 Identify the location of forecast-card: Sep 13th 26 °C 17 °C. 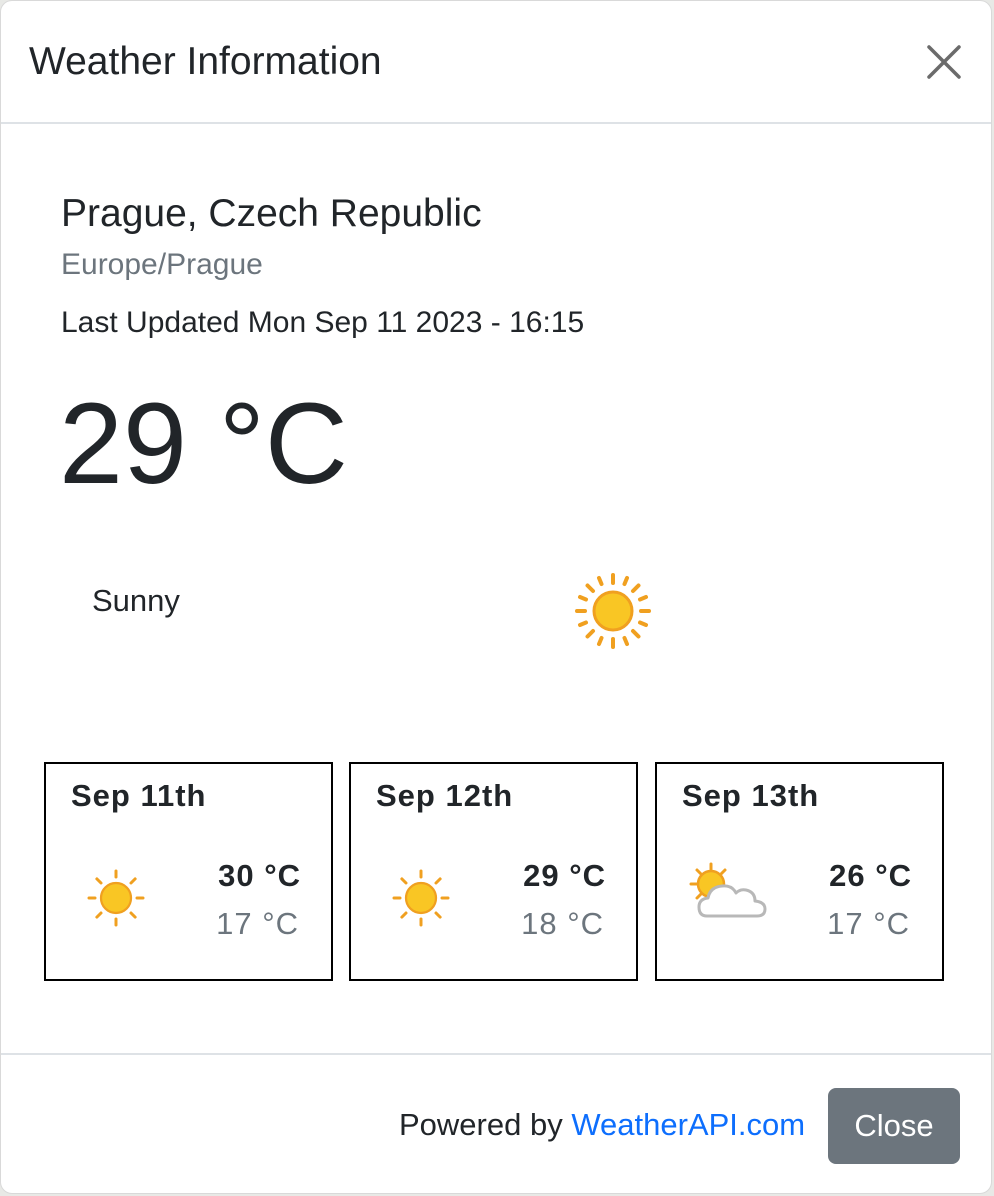
(799, 871).